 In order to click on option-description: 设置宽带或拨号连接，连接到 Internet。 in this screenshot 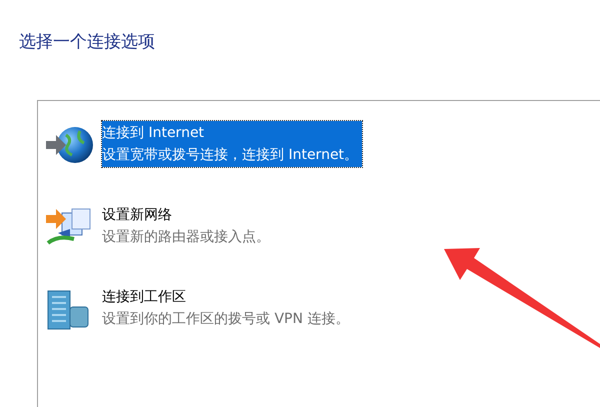, I will do `click(230, 155)`.